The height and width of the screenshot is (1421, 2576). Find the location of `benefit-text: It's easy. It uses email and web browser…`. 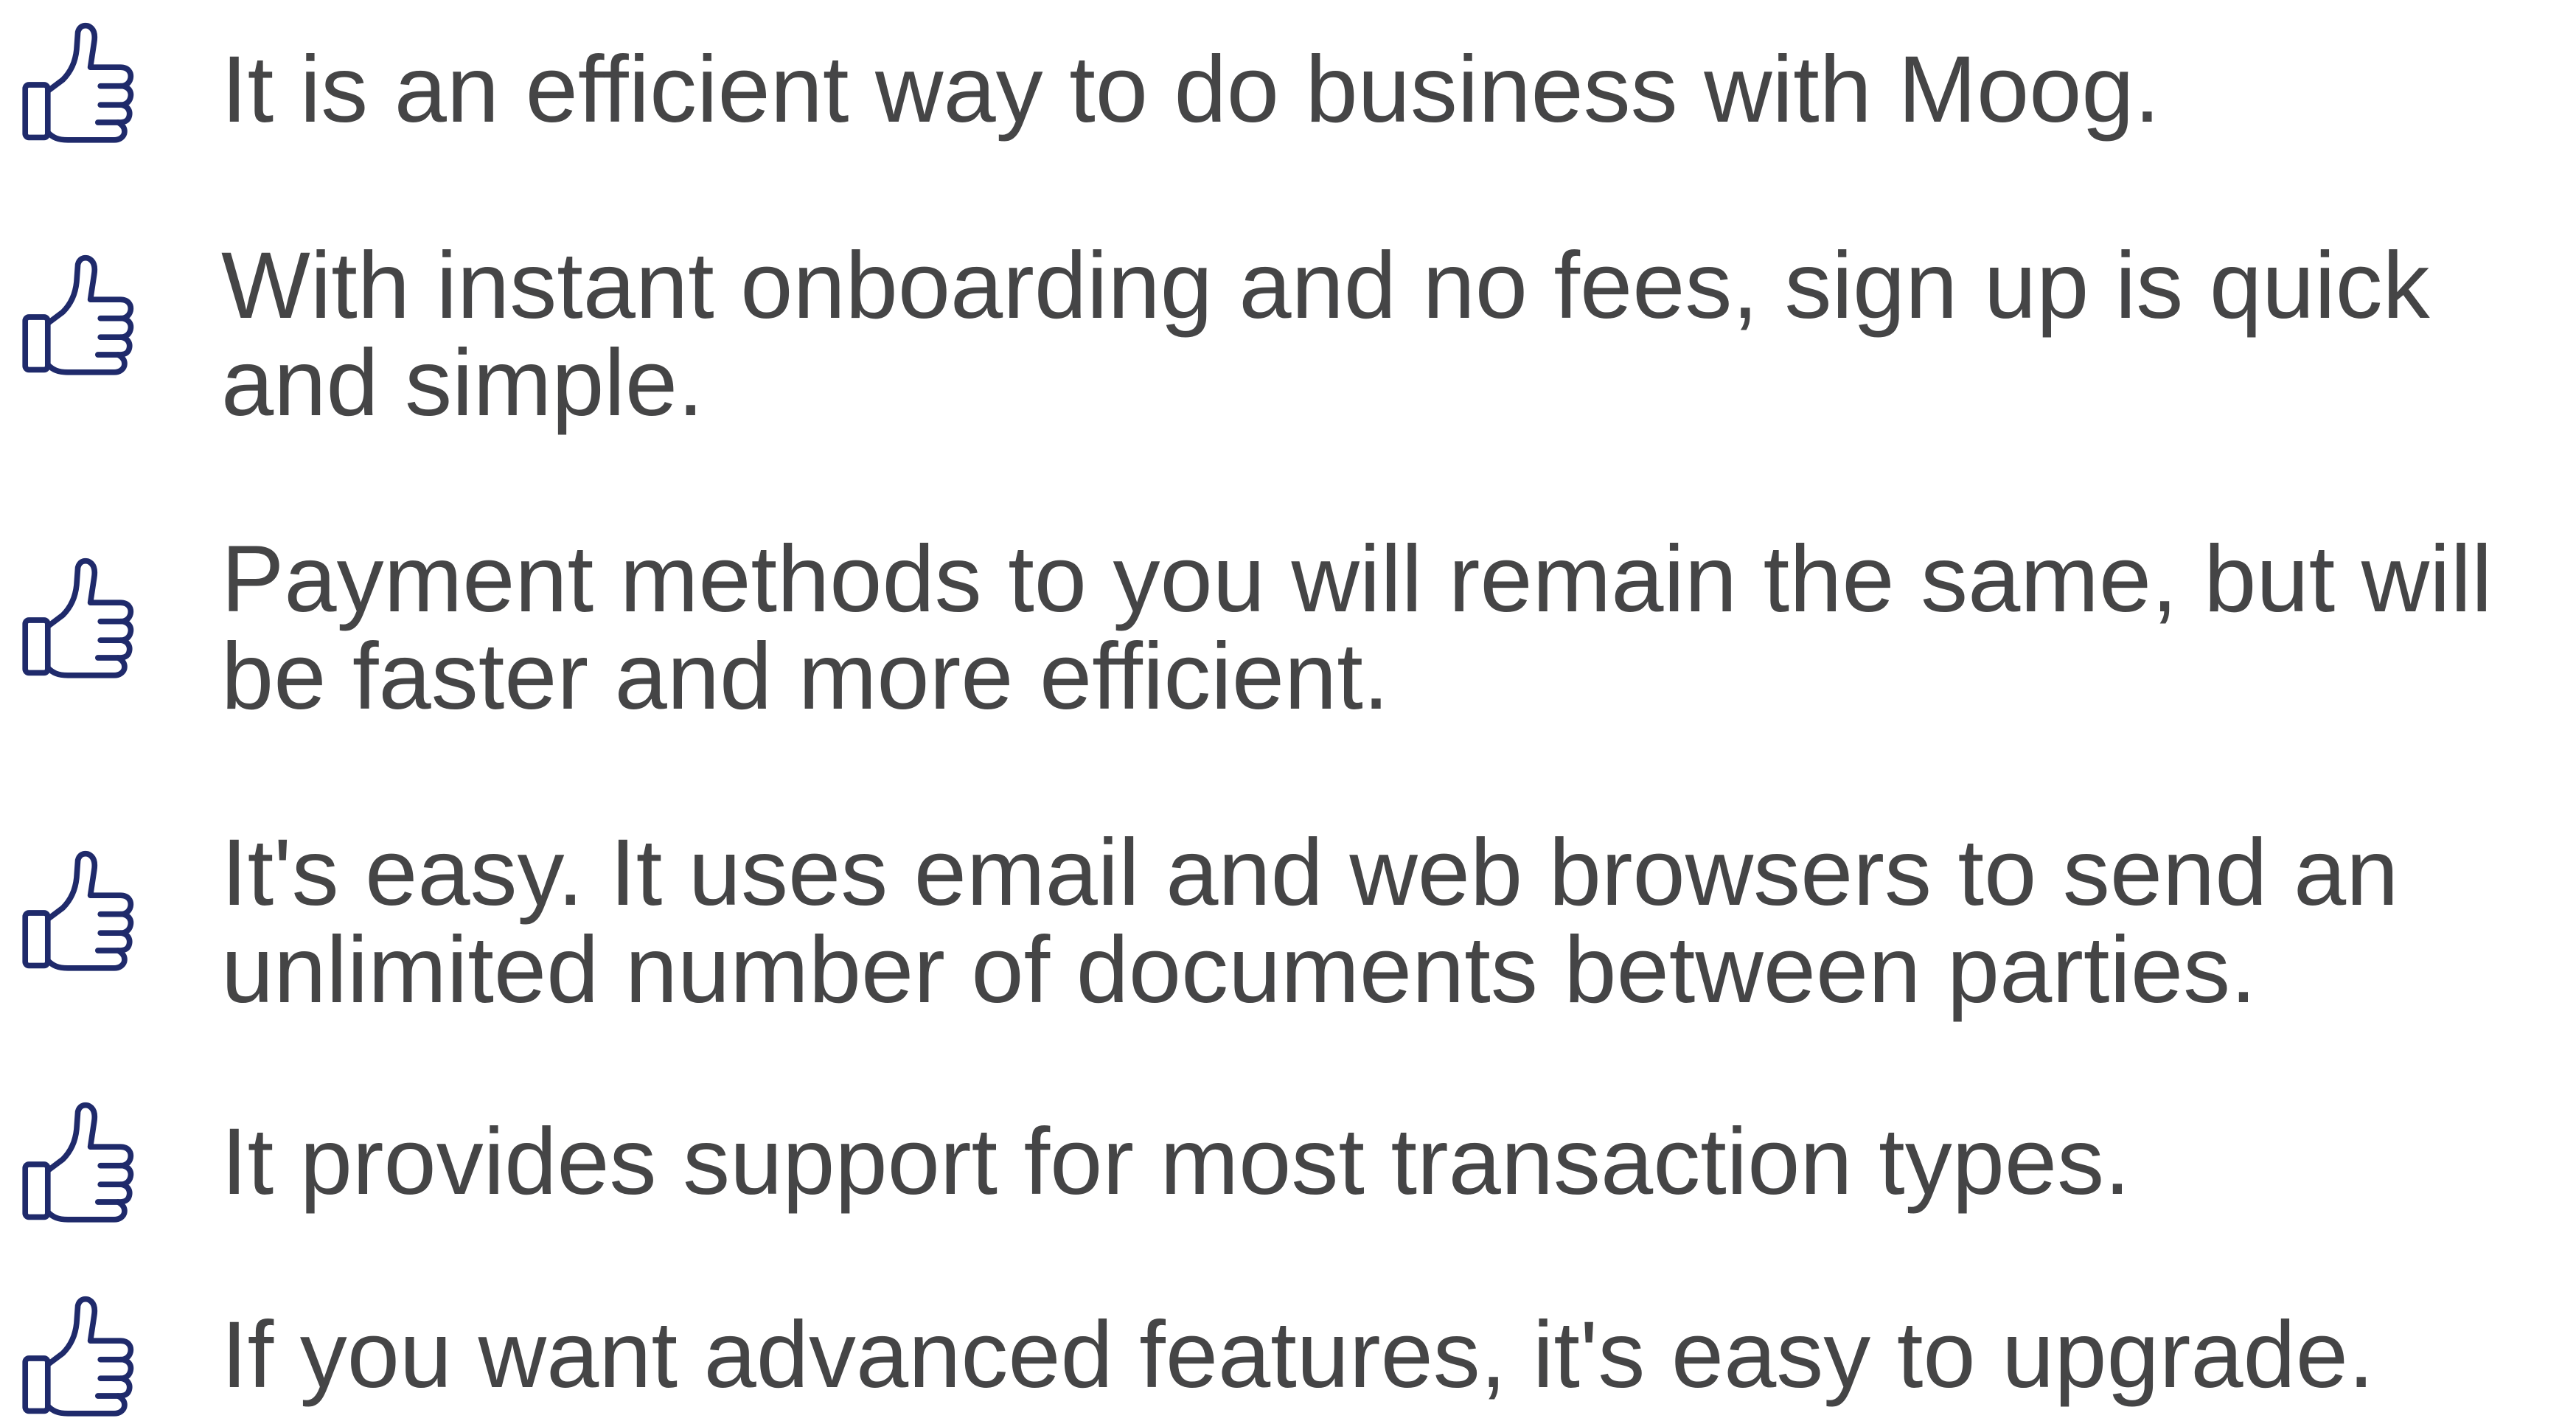

benefit-text: It's easy. It uses email and web browser… is located at coordinates (1310, 921).